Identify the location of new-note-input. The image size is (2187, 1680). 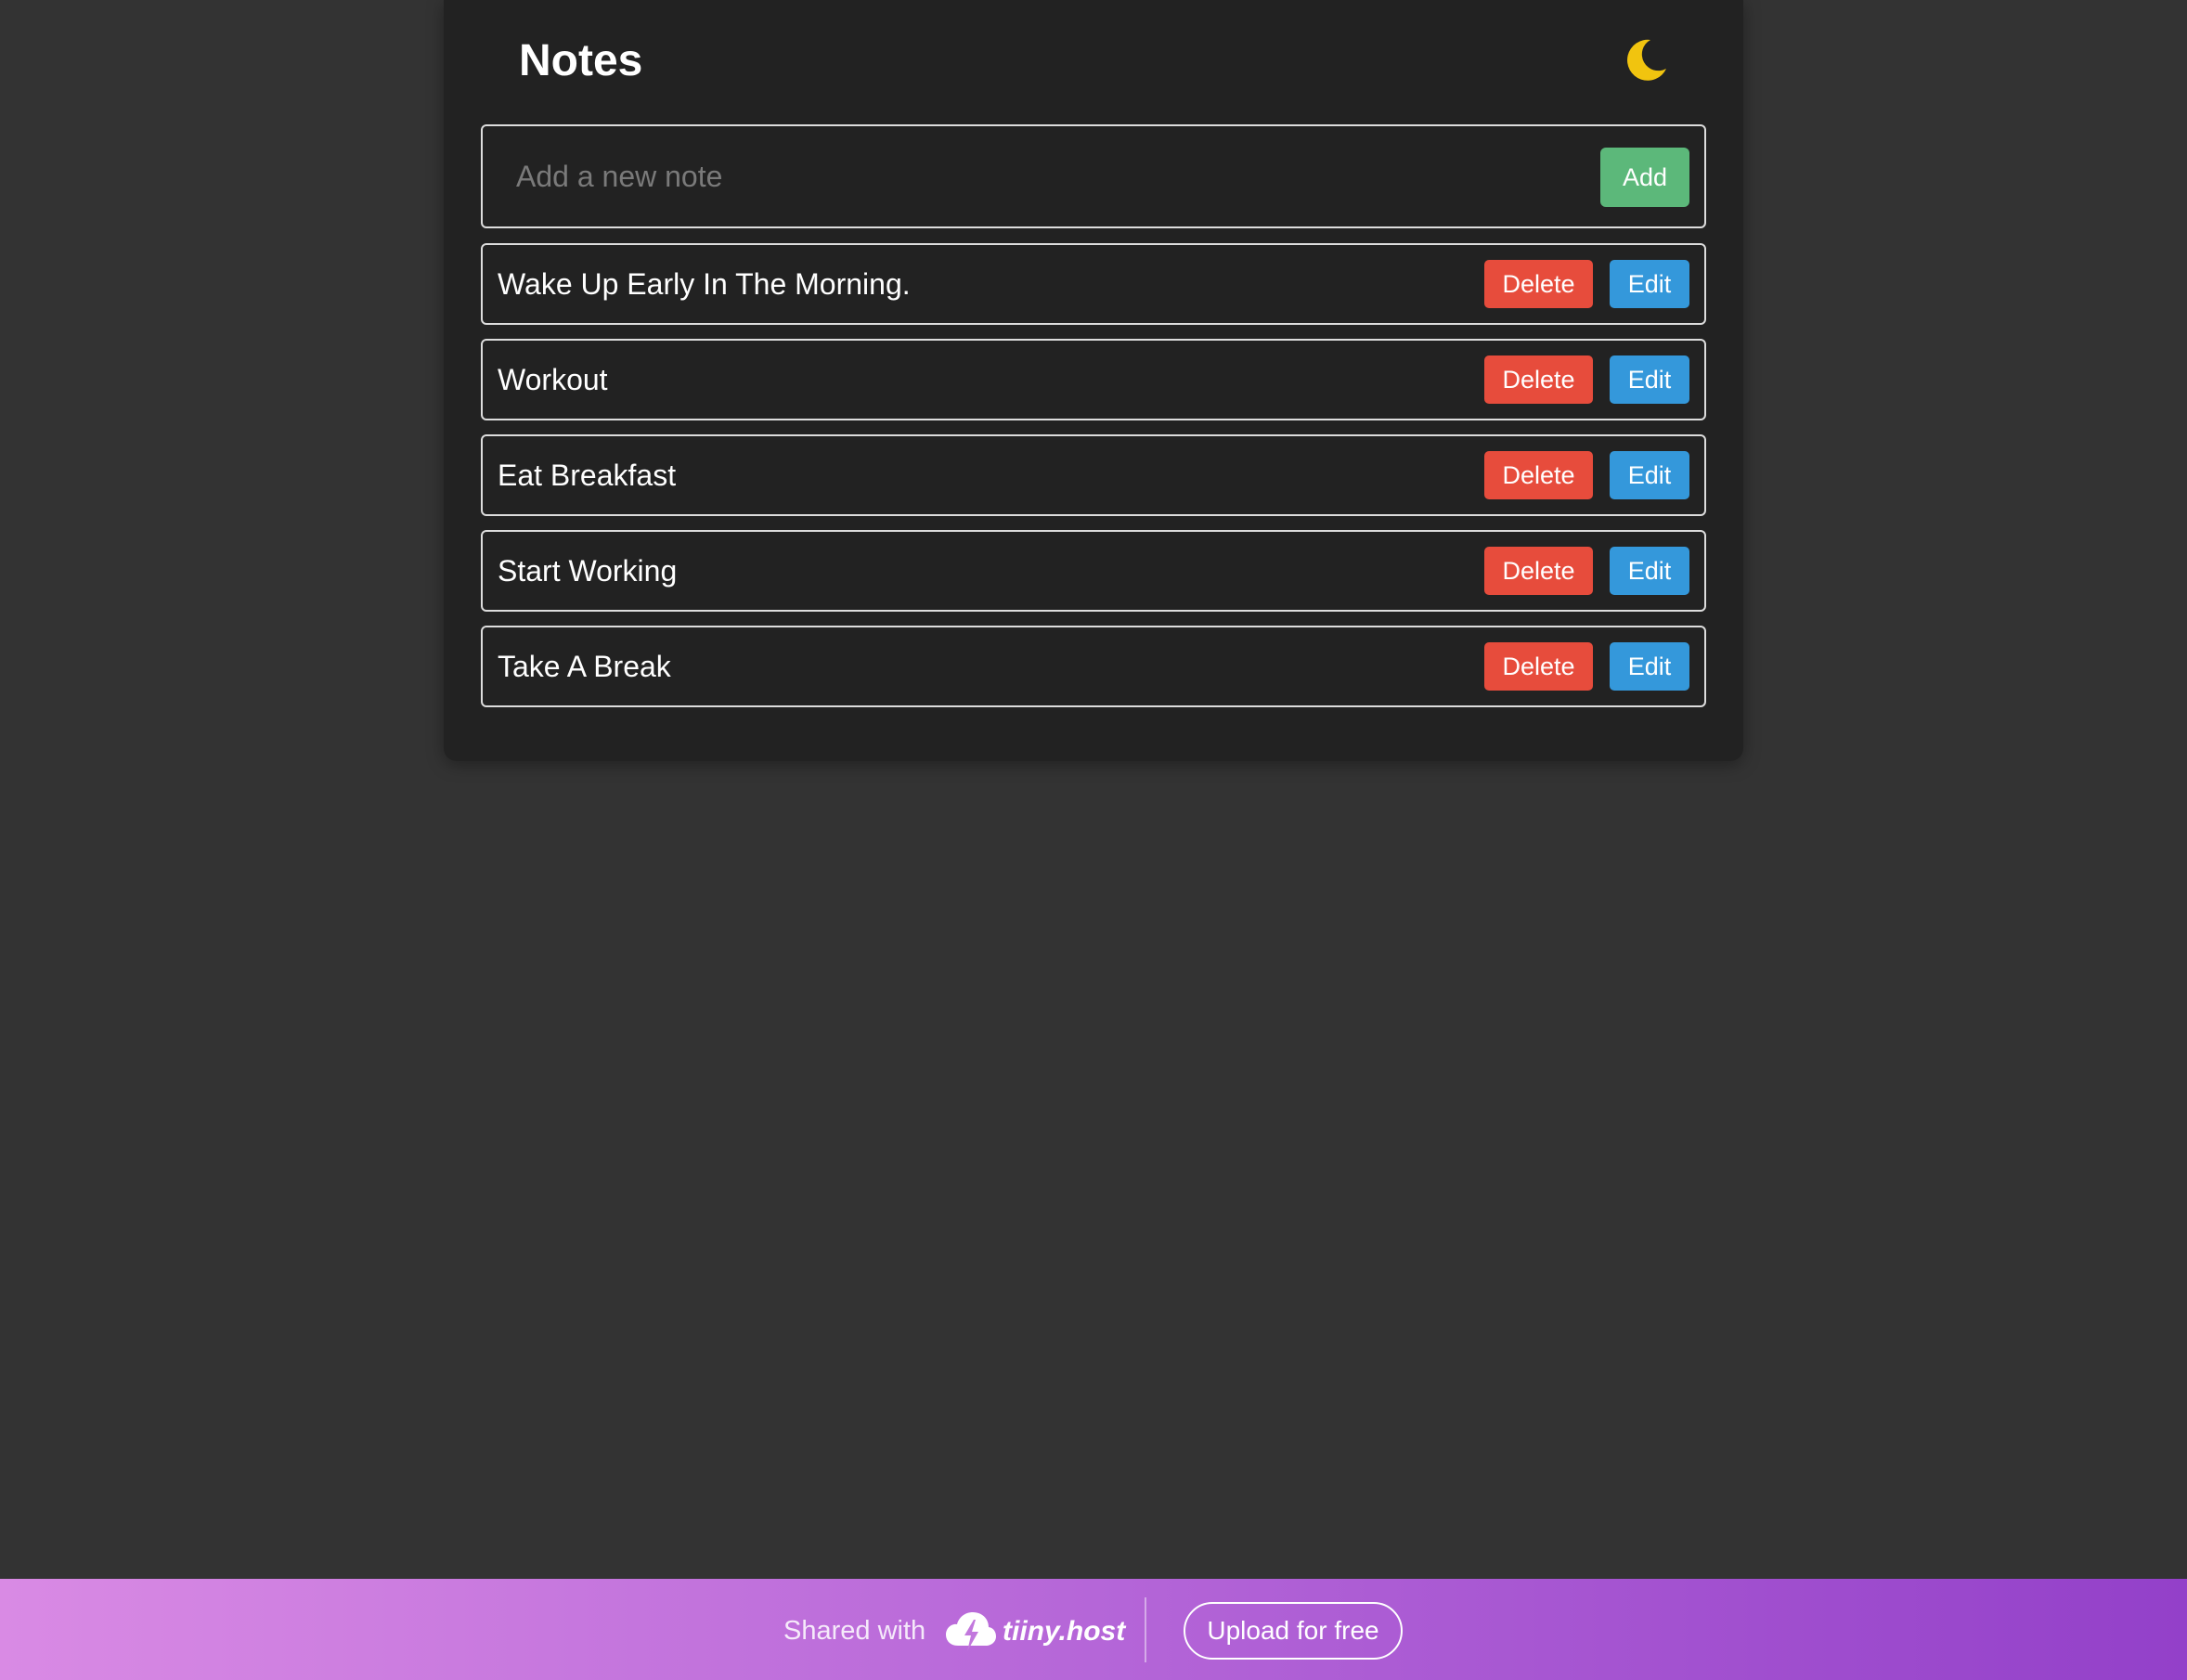
(980, 176).